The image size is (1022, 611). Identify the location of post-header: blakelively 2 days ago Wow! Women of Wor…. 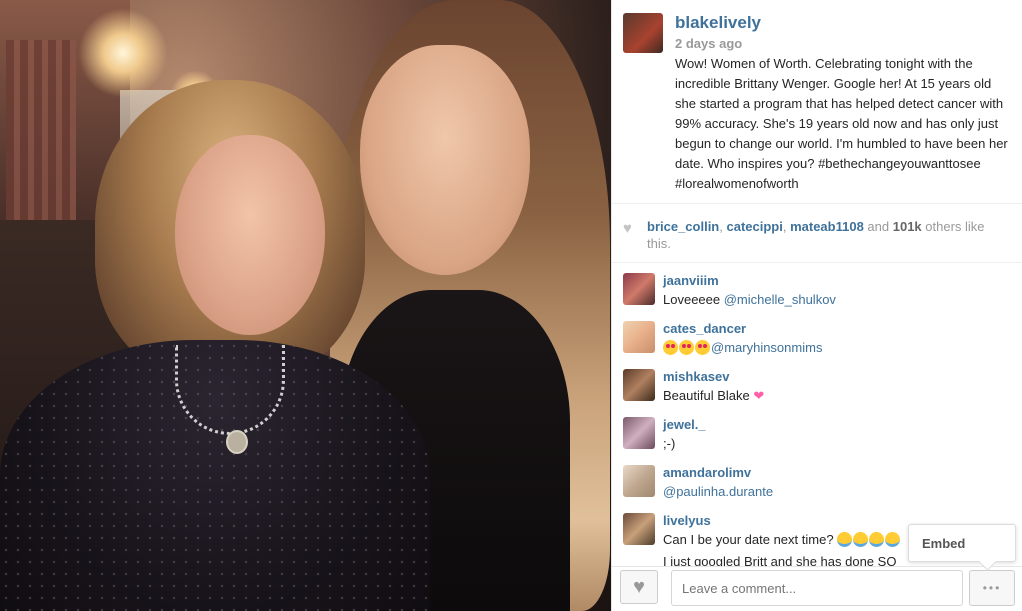
(817, 101).